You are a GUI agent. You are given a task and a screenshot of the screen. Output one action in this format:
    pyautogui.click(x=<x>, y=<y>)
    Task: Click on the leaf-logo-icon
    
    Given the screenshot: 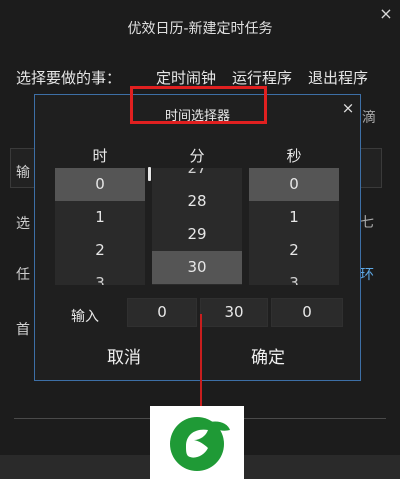 What is the action you would take?
    pyautogui.click(x=200, y=444)
    